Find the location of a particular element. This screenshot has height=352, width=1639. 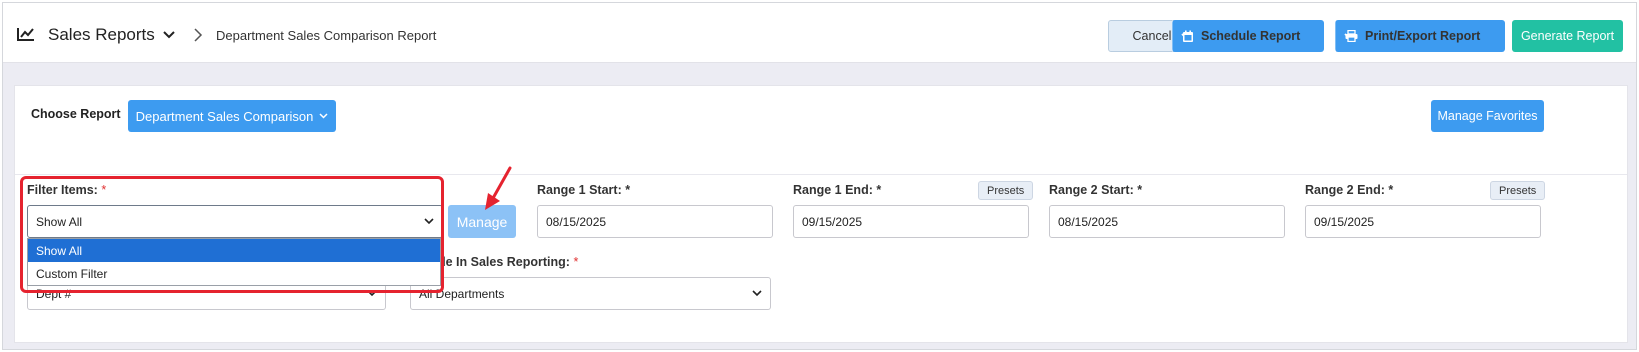

page-title: Sales Reports is located at coordinates (101, 35).